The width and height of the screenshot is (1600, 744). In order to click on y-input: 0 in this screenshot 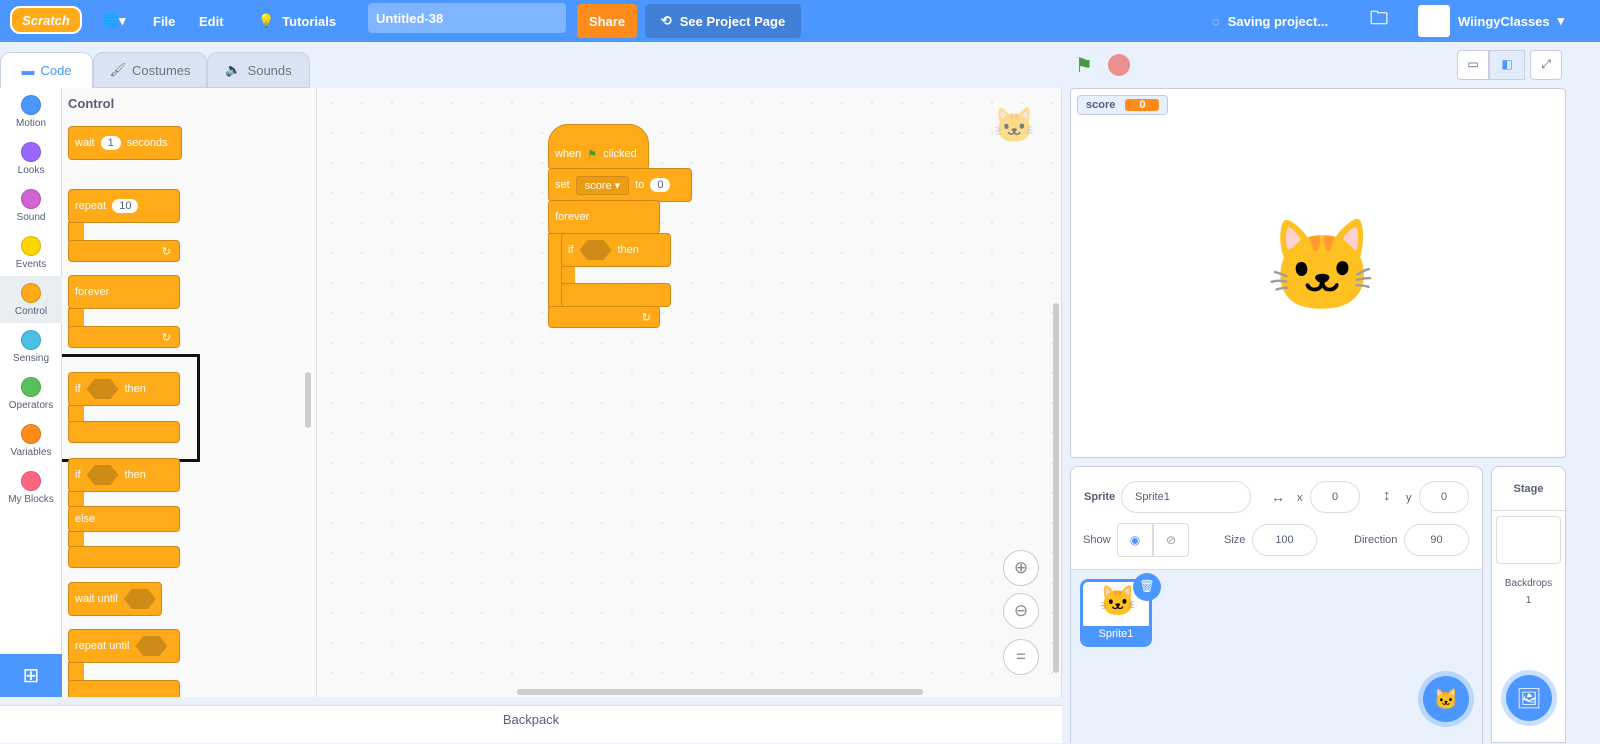, I will do `click(1444, 497)`.